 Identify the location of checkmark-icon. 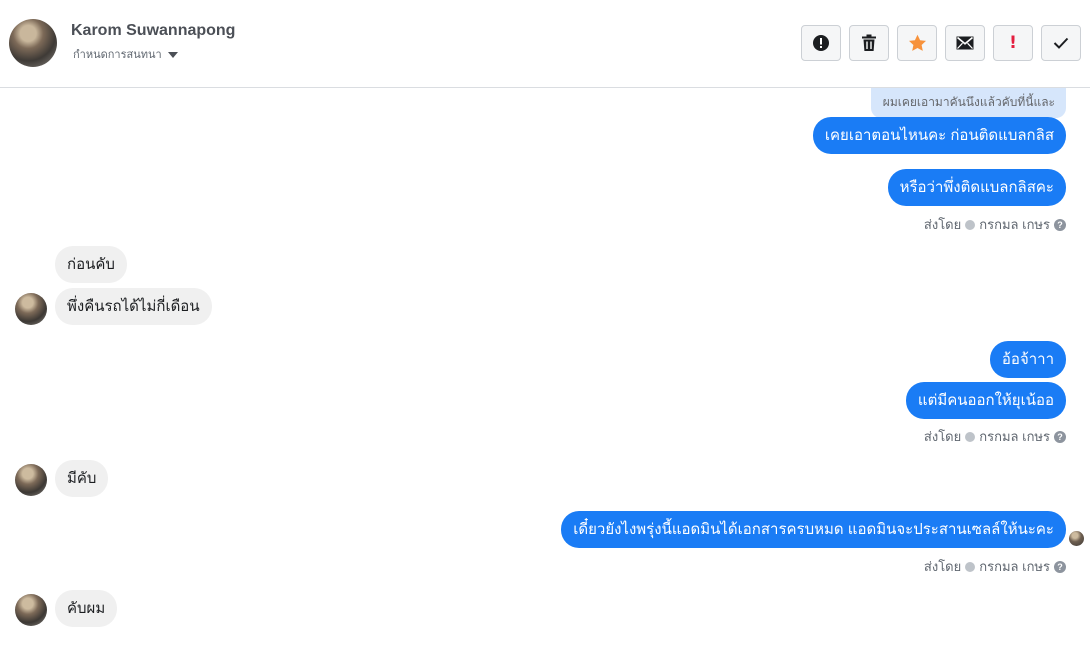
(1061, 43).